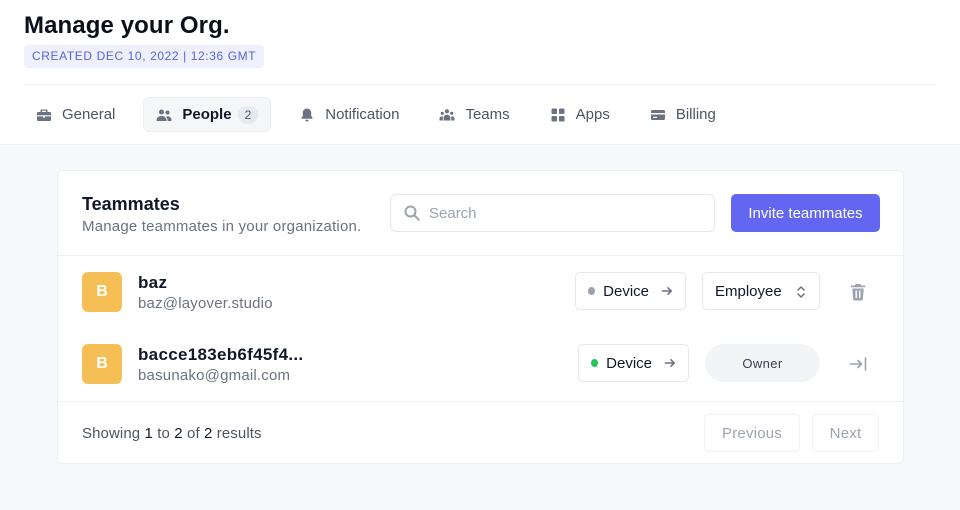 The height and width of the screenshot is (510, 960). What do you see at coordinates (214, 375) in the screenshot?
I see `member-email: basunako@gmail.com` at bounding box center [214, 375].